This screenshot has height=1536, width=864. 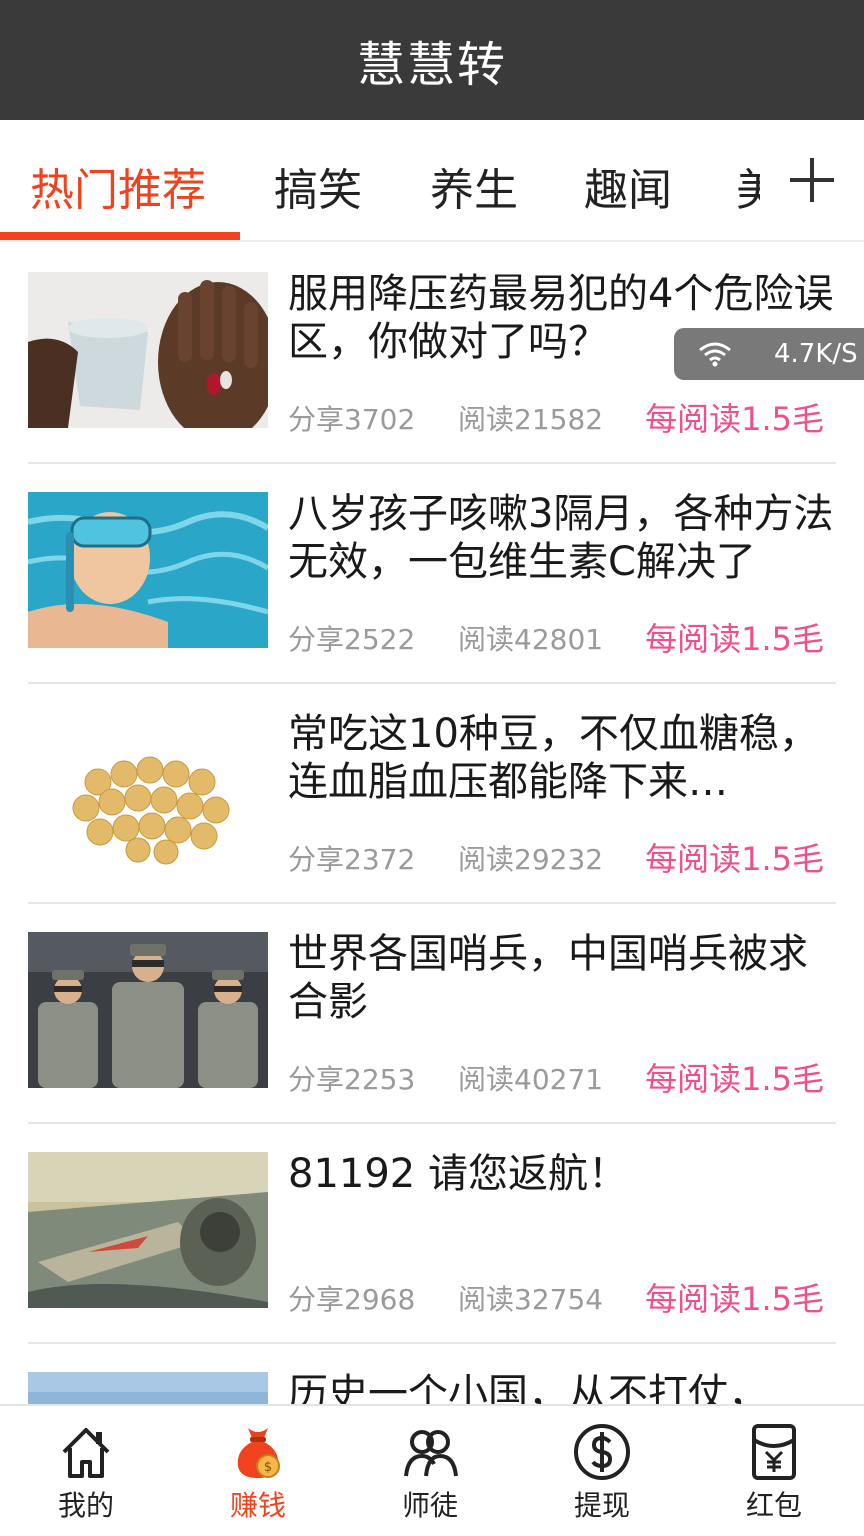 I want to click on article-title: 历史一个小国，从不打仗，, so click(x=562, y=1387).